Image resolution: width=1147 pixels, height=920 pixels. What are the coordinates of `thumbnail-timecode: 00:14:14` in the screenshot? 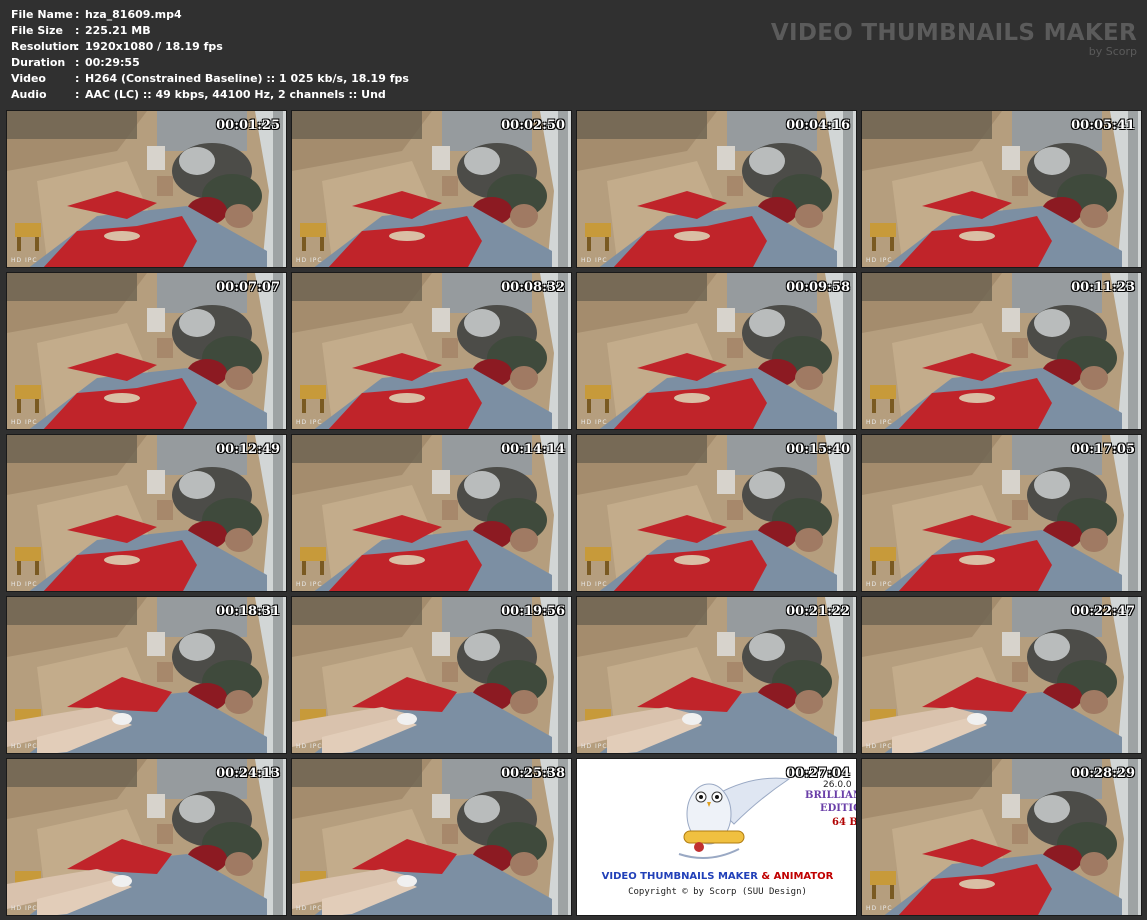 It's located at (533, 449).